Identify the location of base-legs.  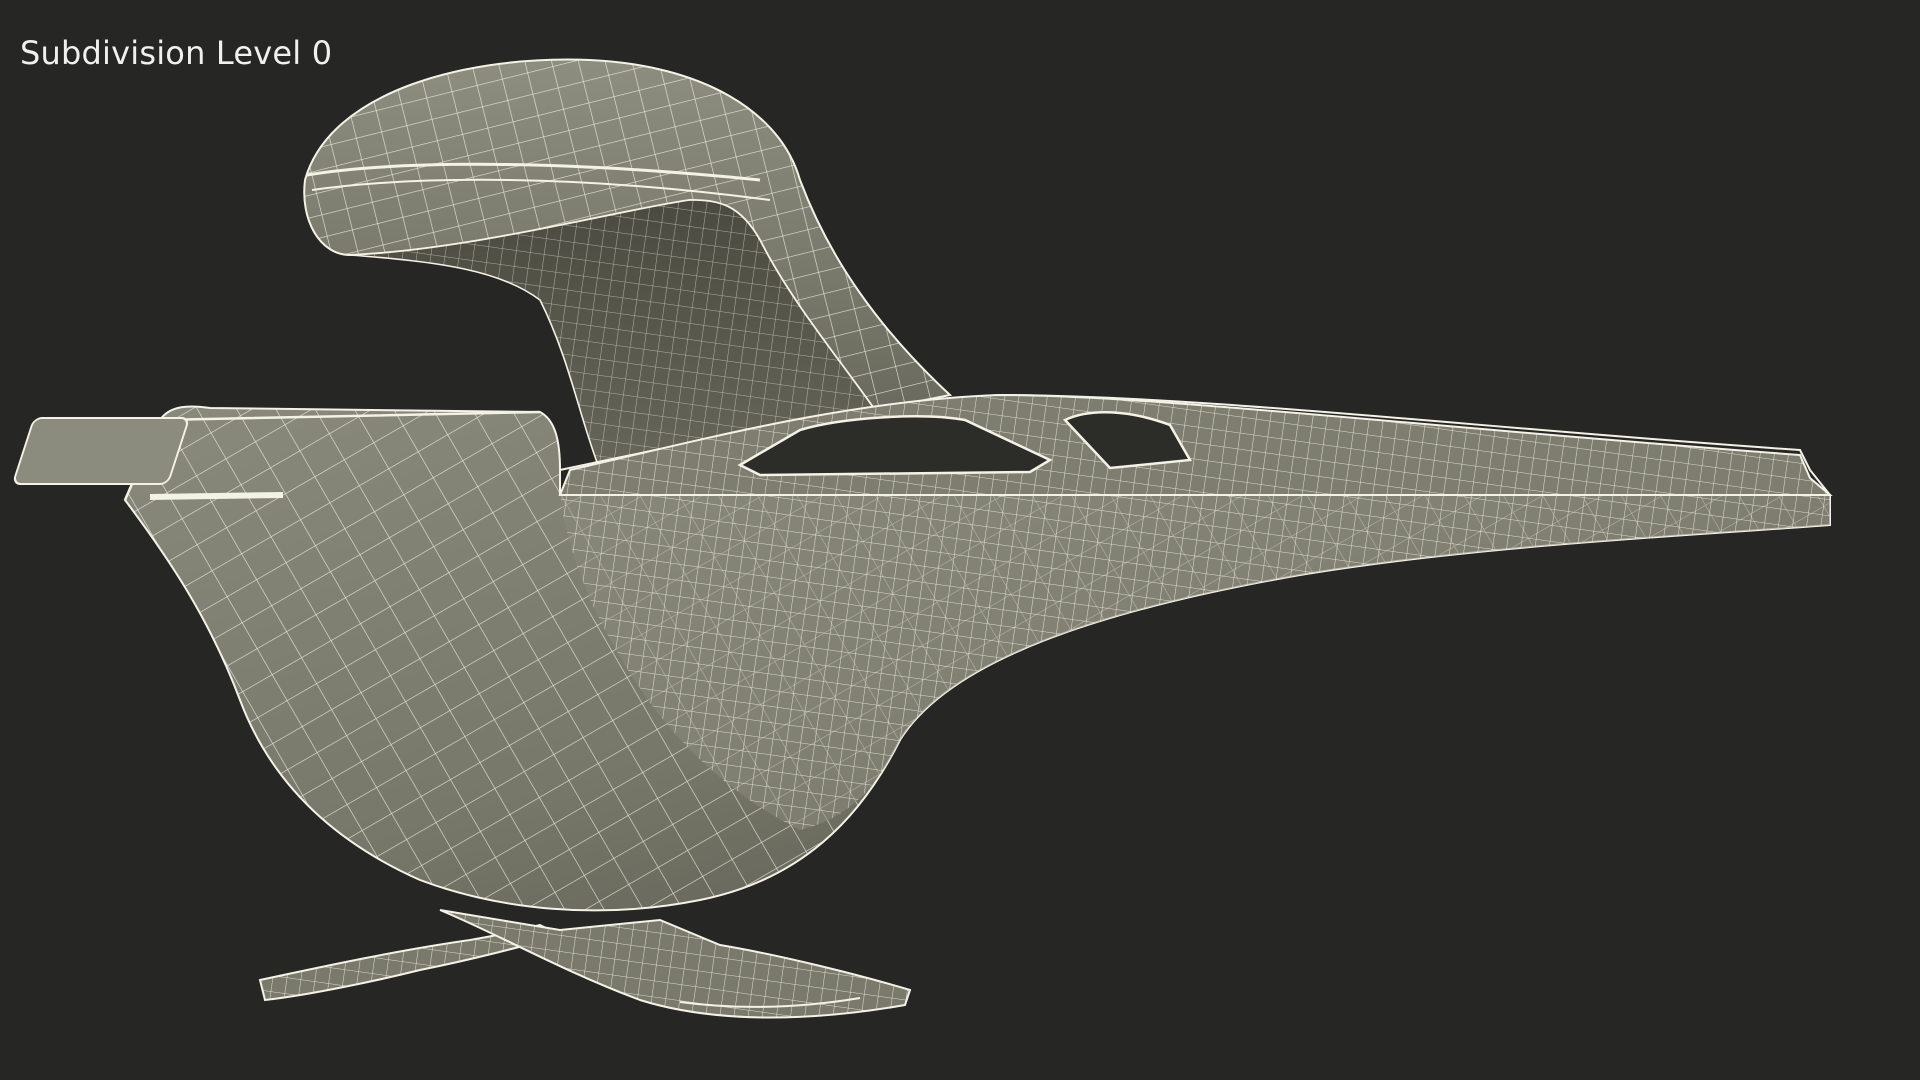
(585, 964).